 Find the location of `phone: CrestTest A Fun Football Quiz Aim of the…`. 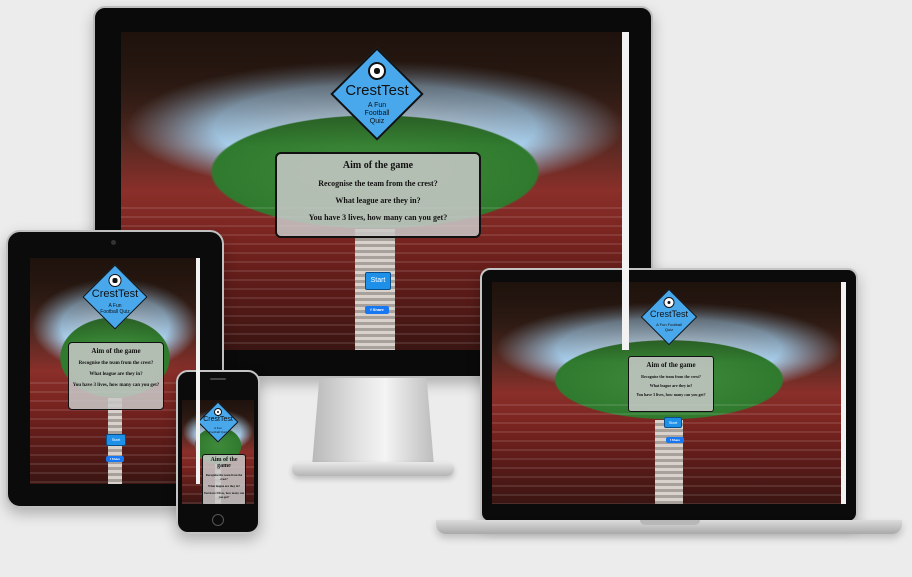

phone: CrestTest A Fun Football Quiz Aim of the… is located at coordinates (218, 452).